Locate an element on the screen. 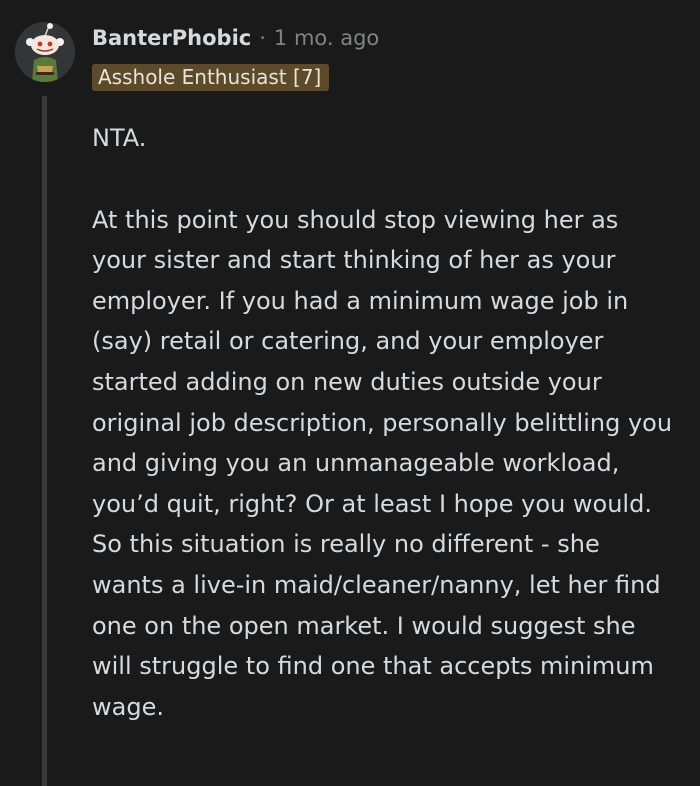 This screenshot has width=700, height=786. comment-paragraph: NTA. is located at coordinates (119, 138).